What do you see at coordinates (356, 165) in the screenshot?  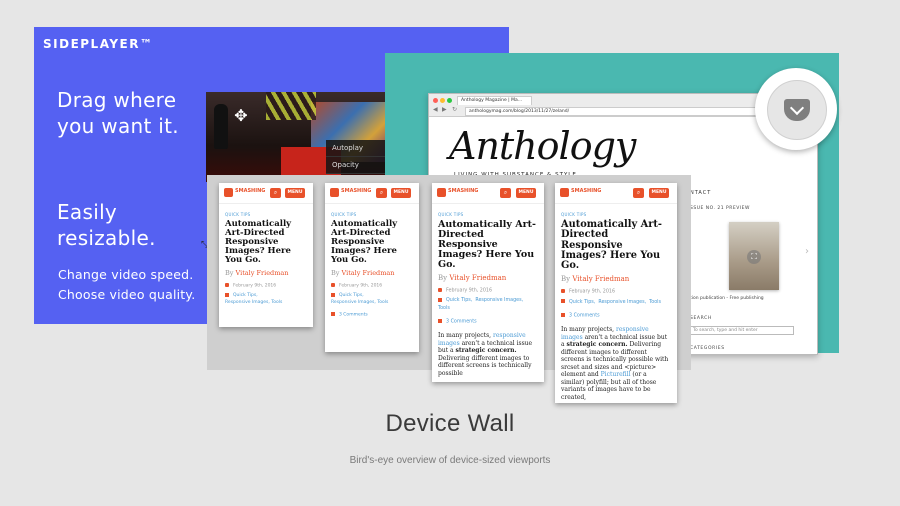 I see `menu-item-opacity: Opacity` at bounding box center [356, 165].